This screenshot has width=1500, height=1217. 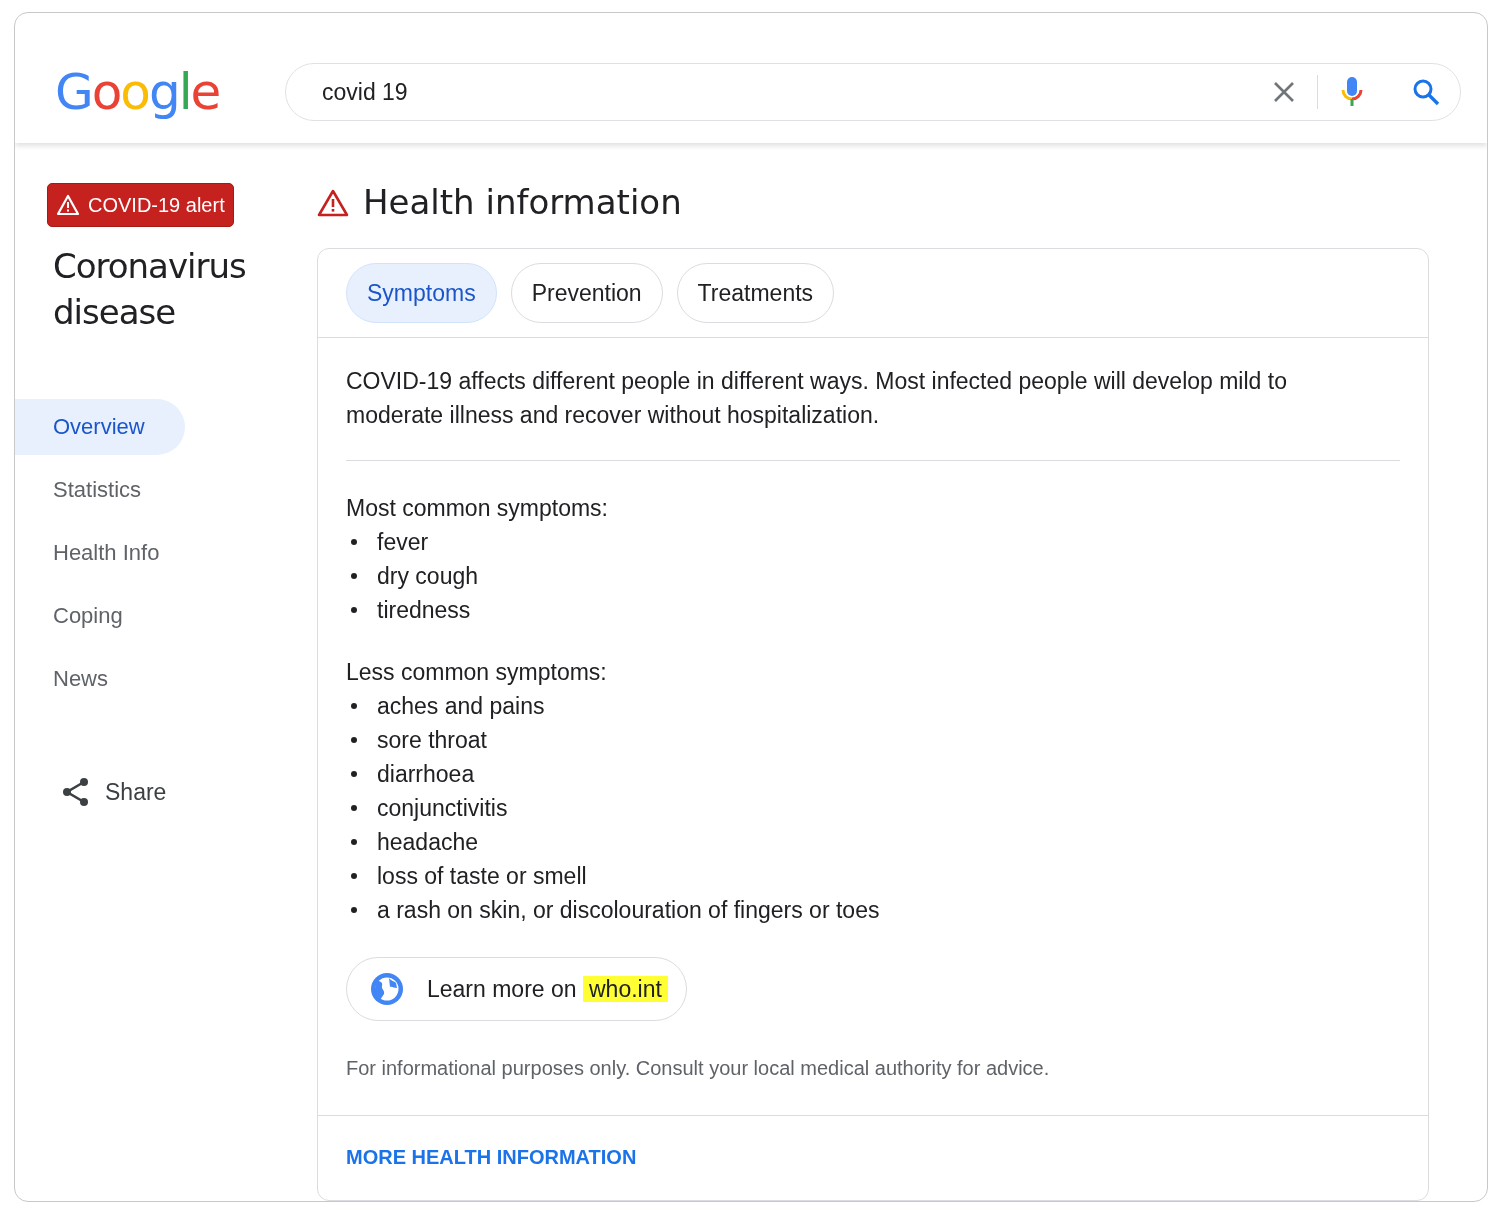 What do you see at coordinates (482, 876) in the screenshot?
I see `symptom-item: loss of taste or smell` at bounding box center [482, 876].